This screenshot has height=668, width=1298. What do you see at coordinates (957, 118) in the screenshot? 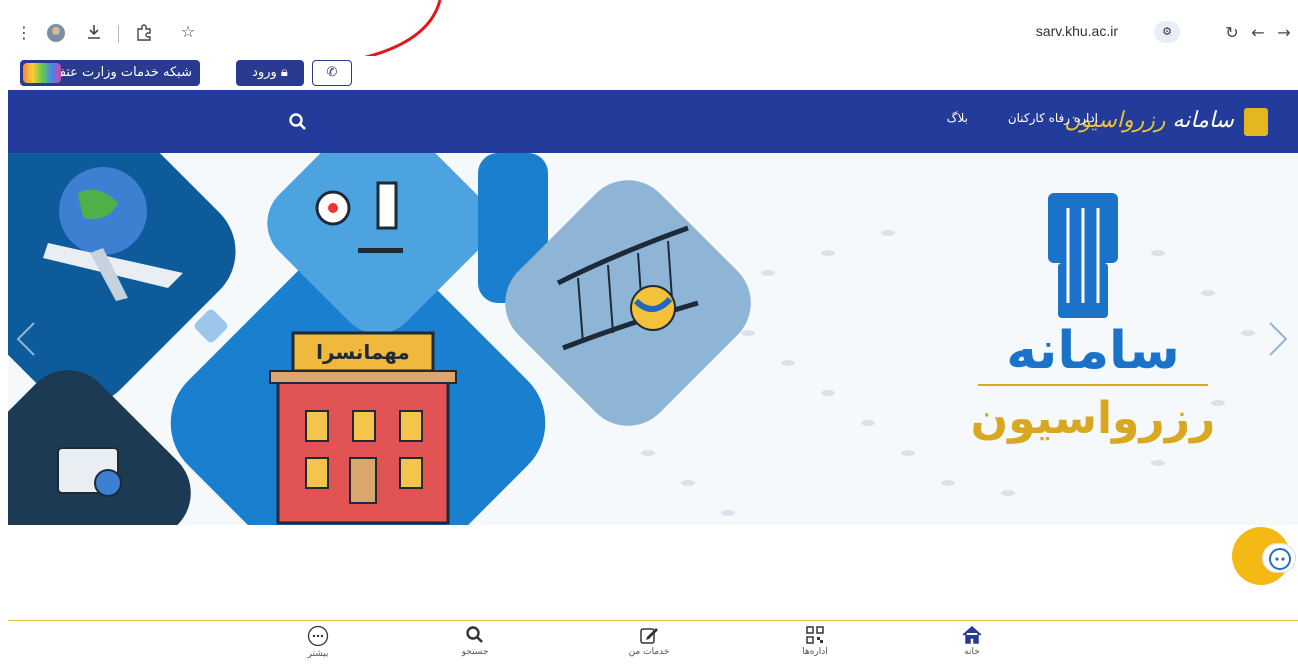
I see `nav-blog: بلاگ` at bounding box center [957, 118].